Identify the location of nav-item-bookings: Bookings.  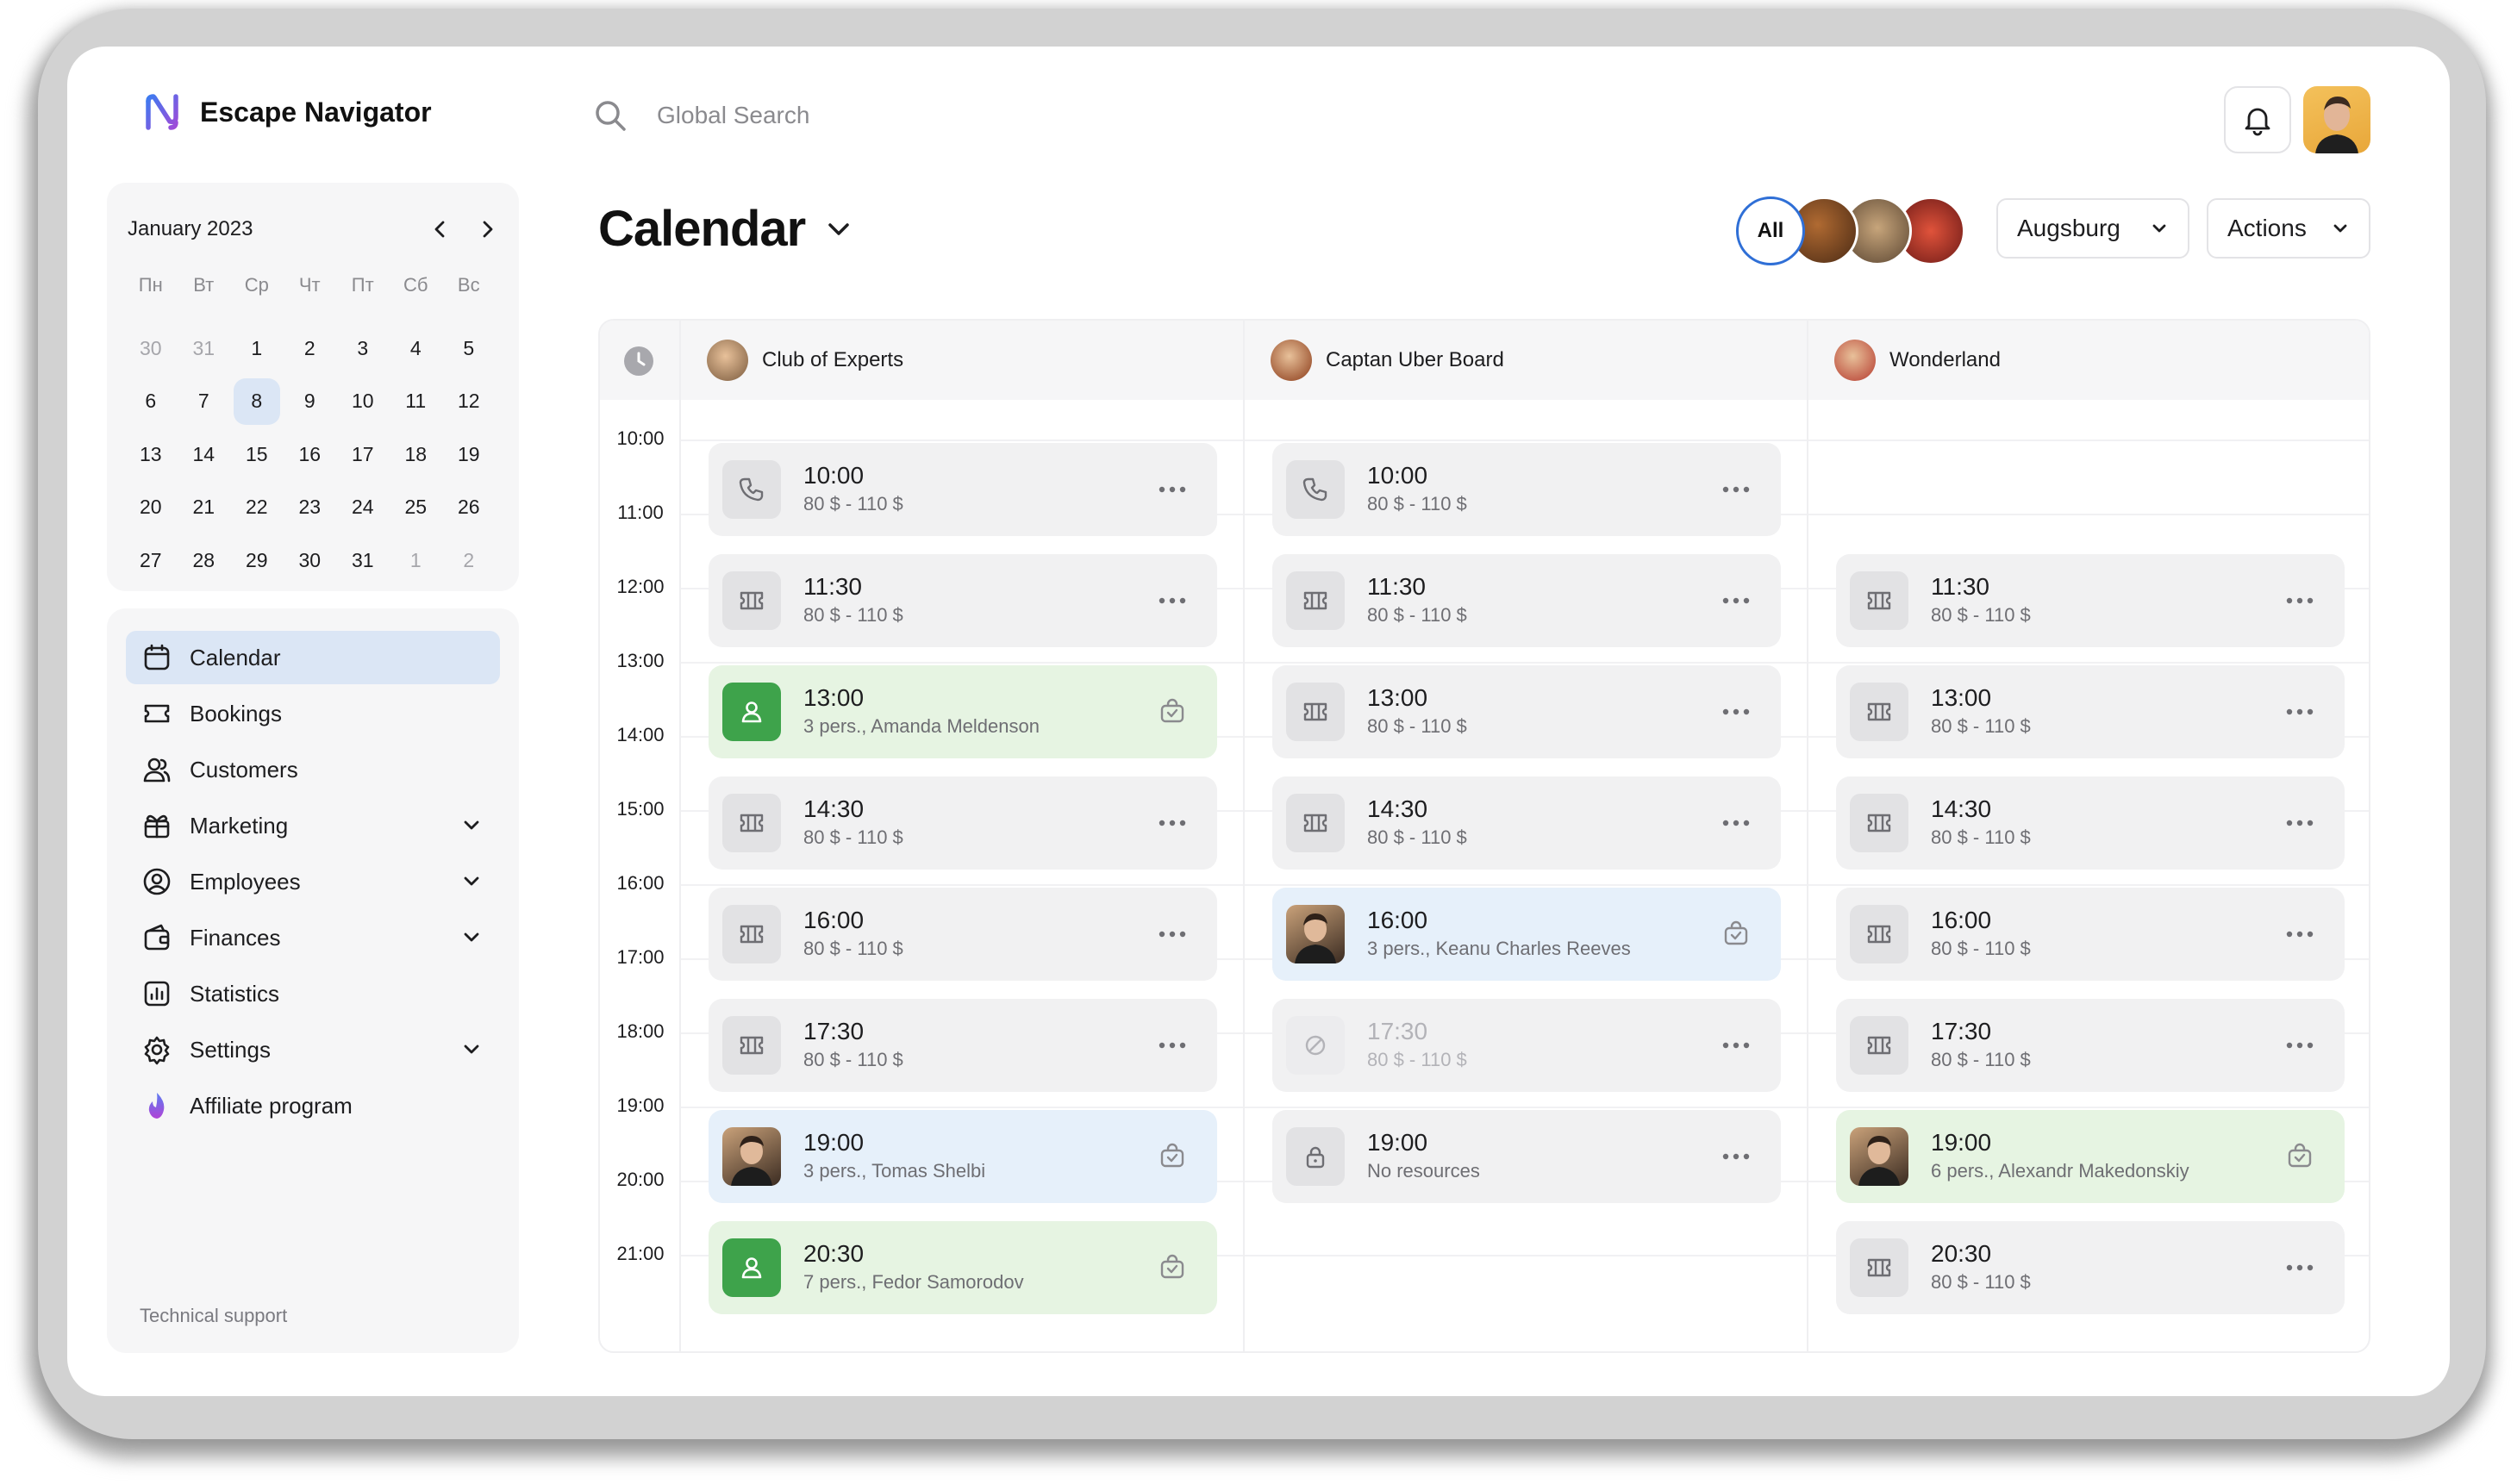
(313, 713).